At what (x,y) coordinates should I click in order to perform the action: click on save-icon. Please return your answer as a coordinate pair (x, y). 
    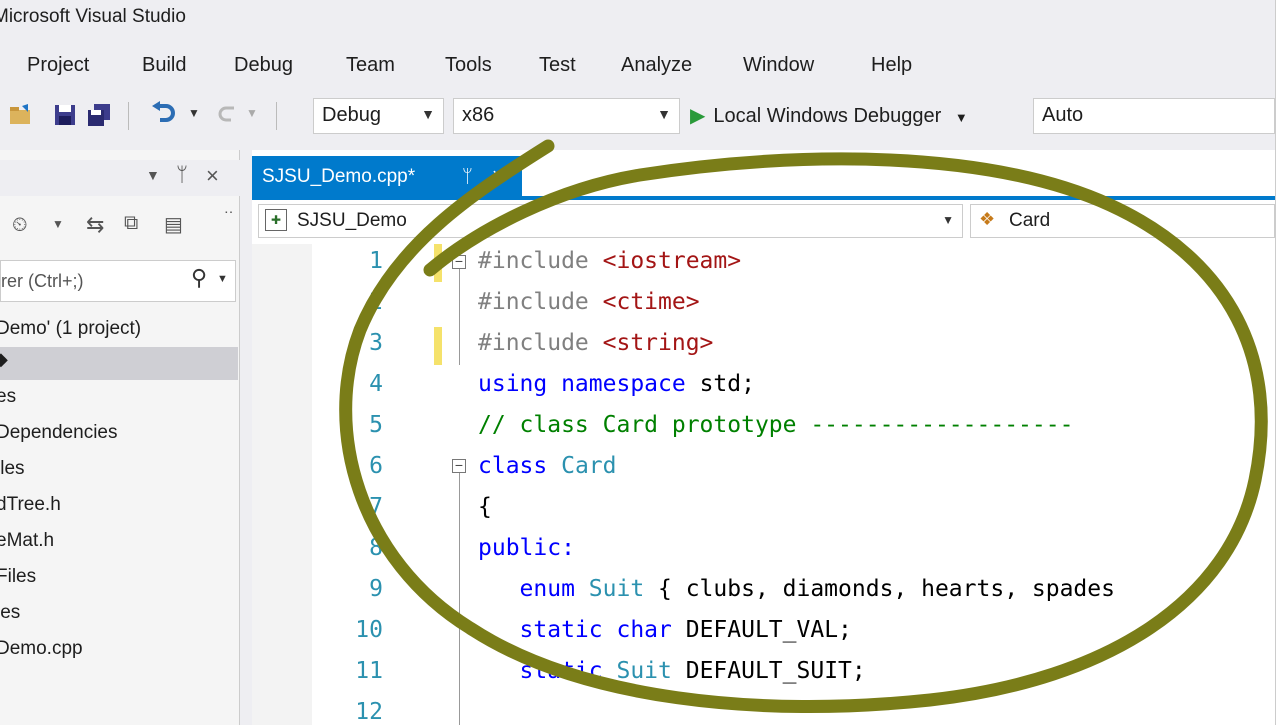
    Looking at the image, I should click on (65, 115).